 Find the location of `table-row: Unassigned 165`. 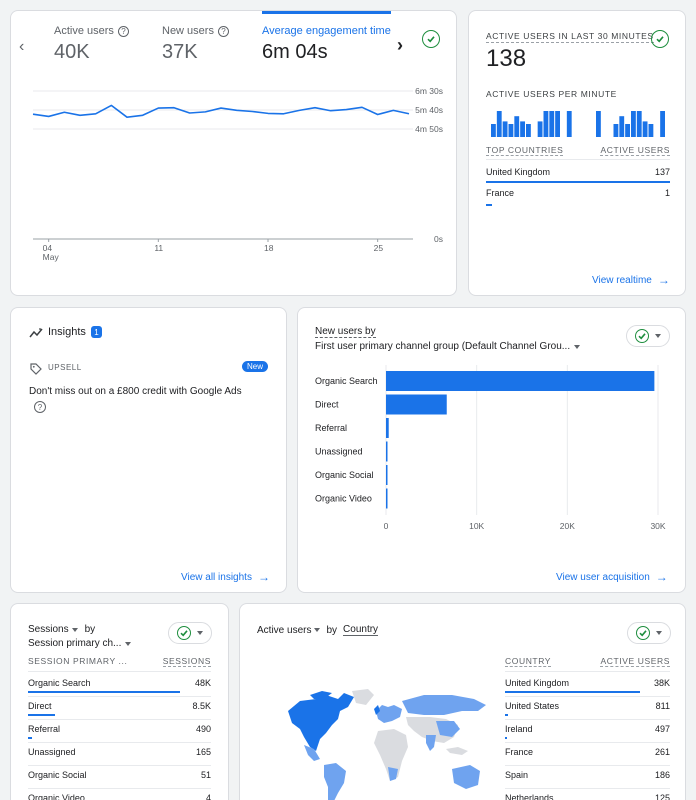

table-row: Unassigned 165 is located at coordinates (119, 756).